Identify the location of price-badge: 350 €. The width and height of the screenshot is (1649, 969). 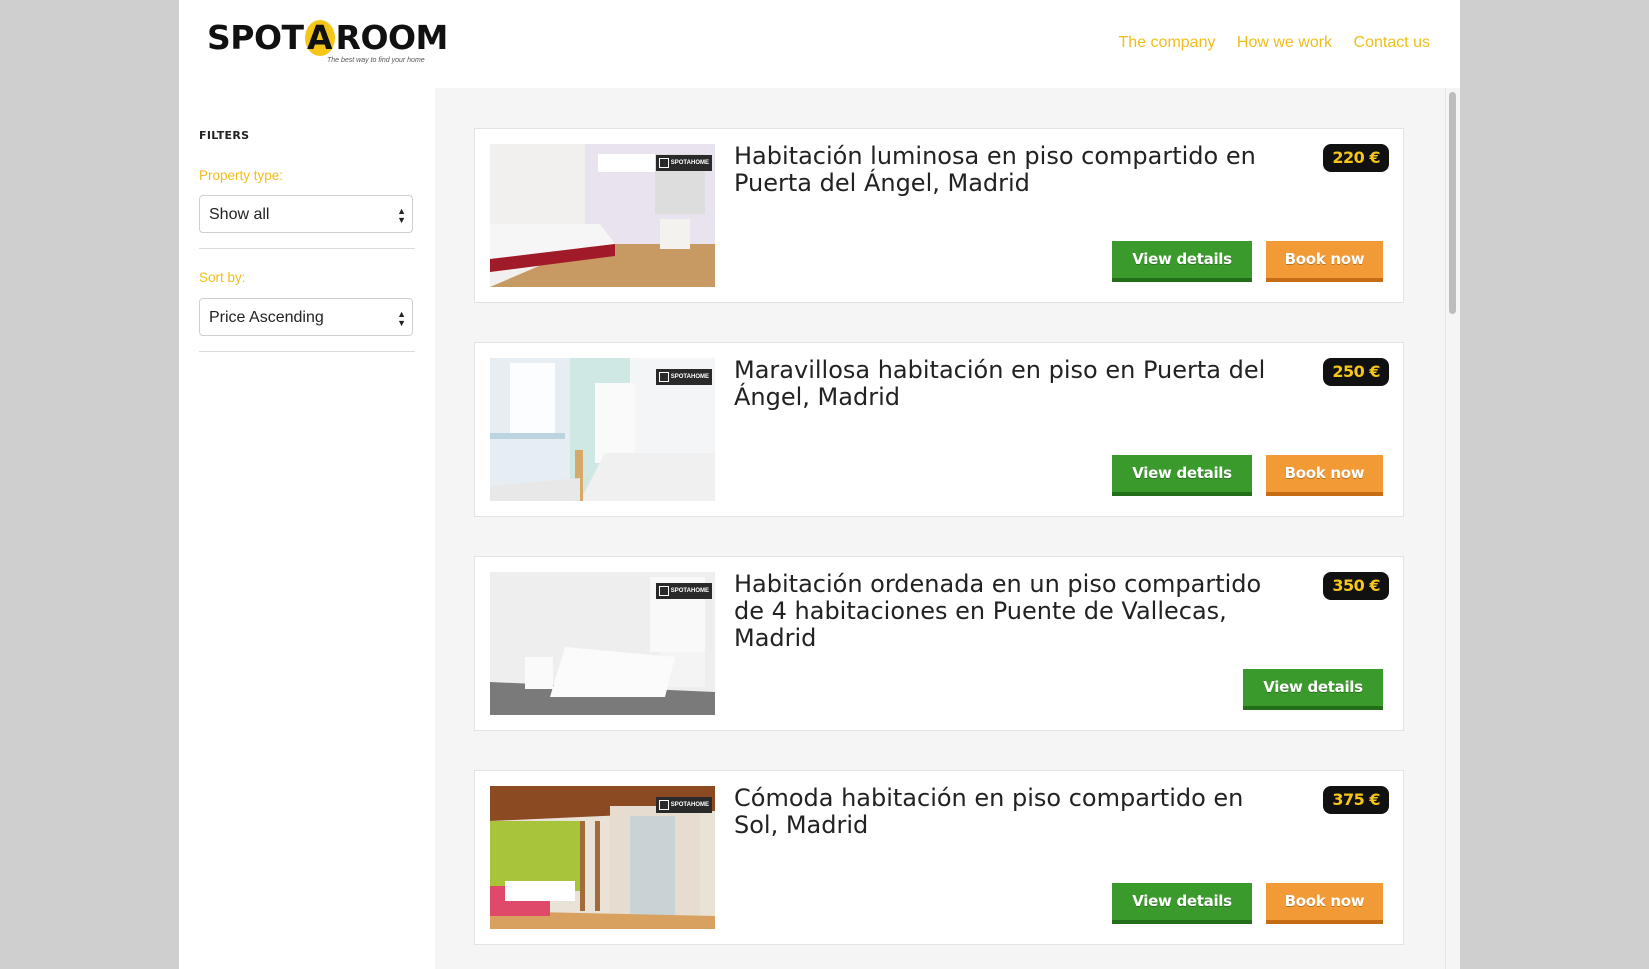
(1356, 586).